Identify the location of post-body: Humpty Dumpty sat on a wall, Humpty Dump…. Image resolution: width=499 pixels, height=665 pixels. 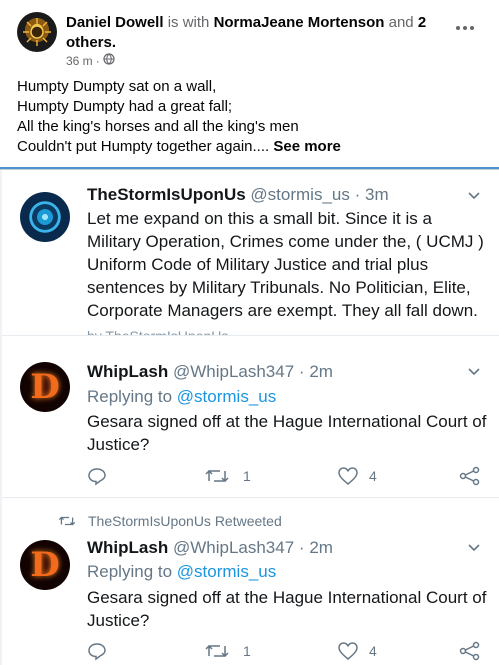
(158, 116).